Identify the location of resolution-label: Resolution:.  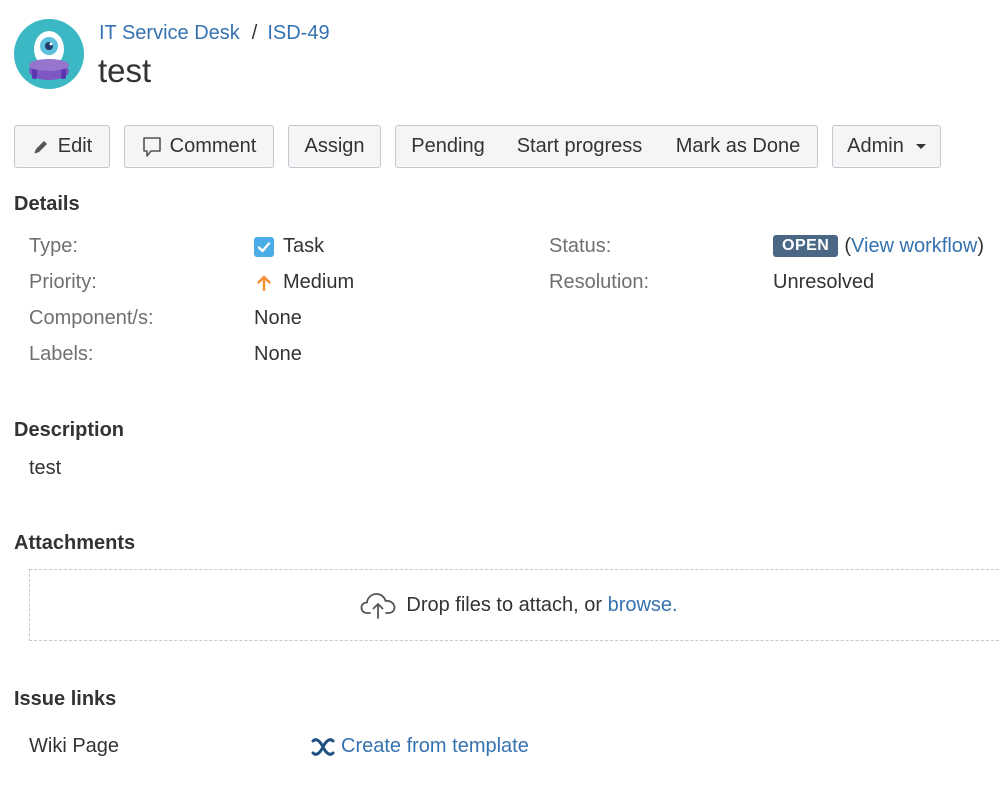
(599, 282).